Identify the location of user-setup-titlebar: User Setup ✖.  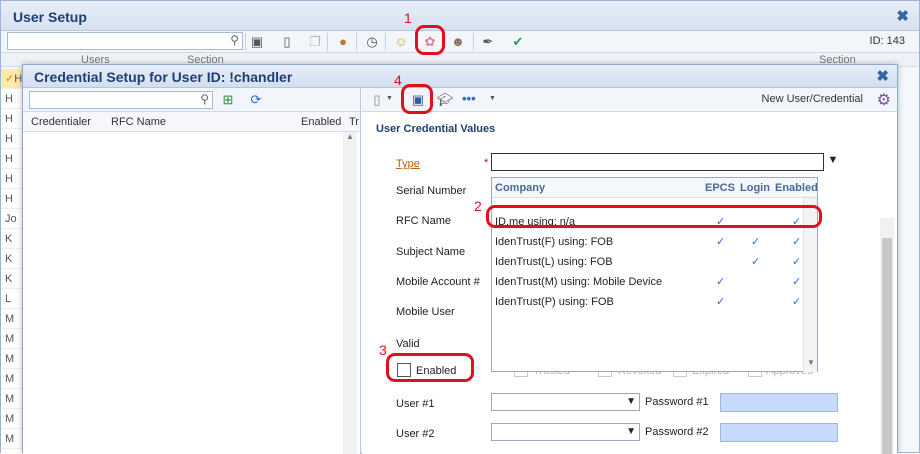
(460, 16).